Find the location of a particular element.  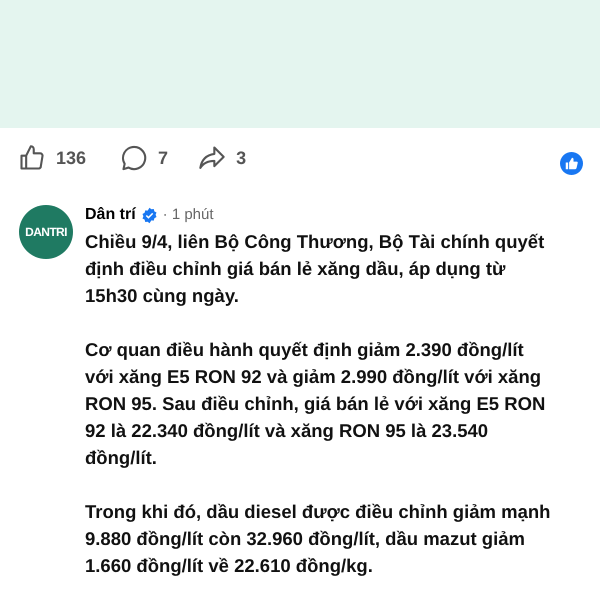

post-time: · 1 phút is located at coordinates (188, 214).